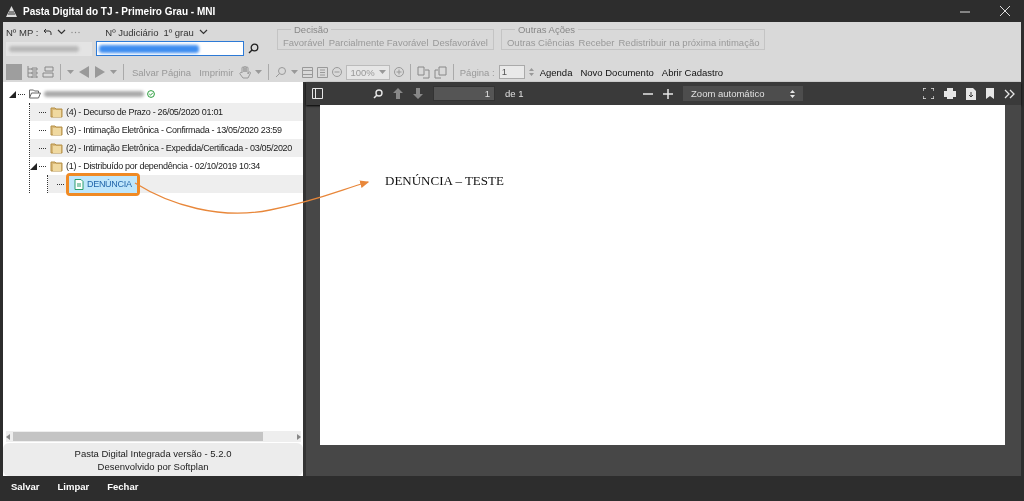 This screenshot has height=501, width=1024. What do you see at coordinates (692, 72) in the screenshot?
I see `toolbar-link: Abrir Cadastro` at bounding box center [692, 72].